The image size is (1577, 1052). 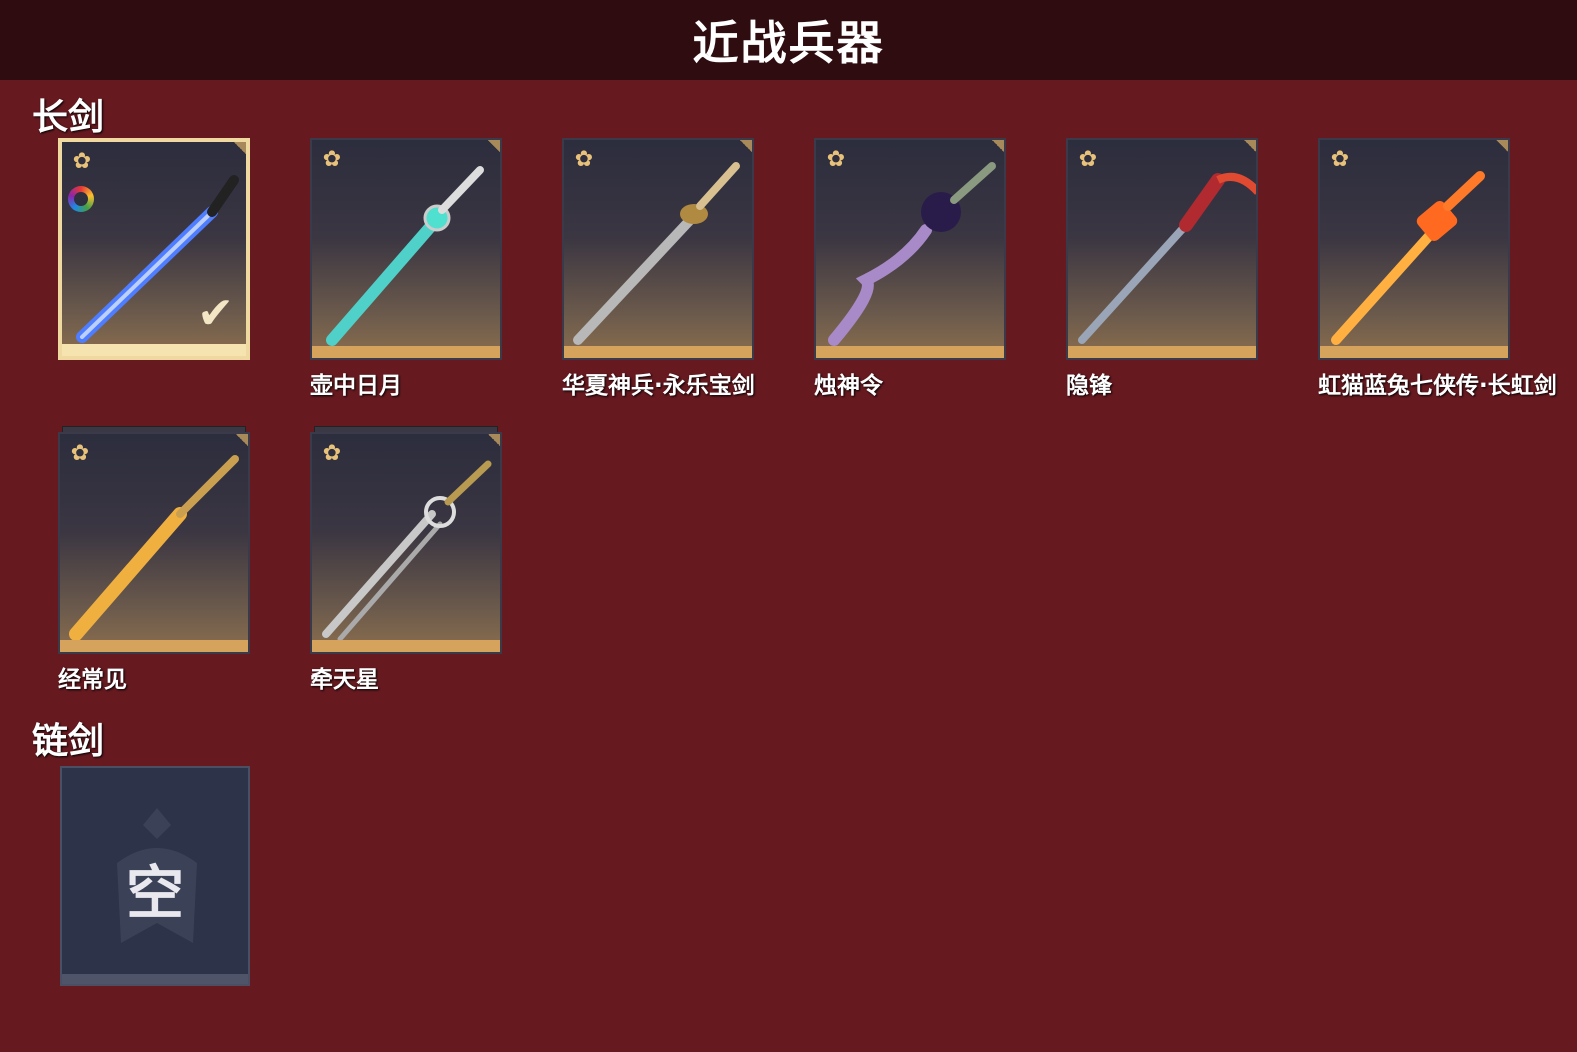 I want to click on weapon-card: ✿ 虹猫蓝兔七侠传·长虹剑, so click(x=1437, y=269).